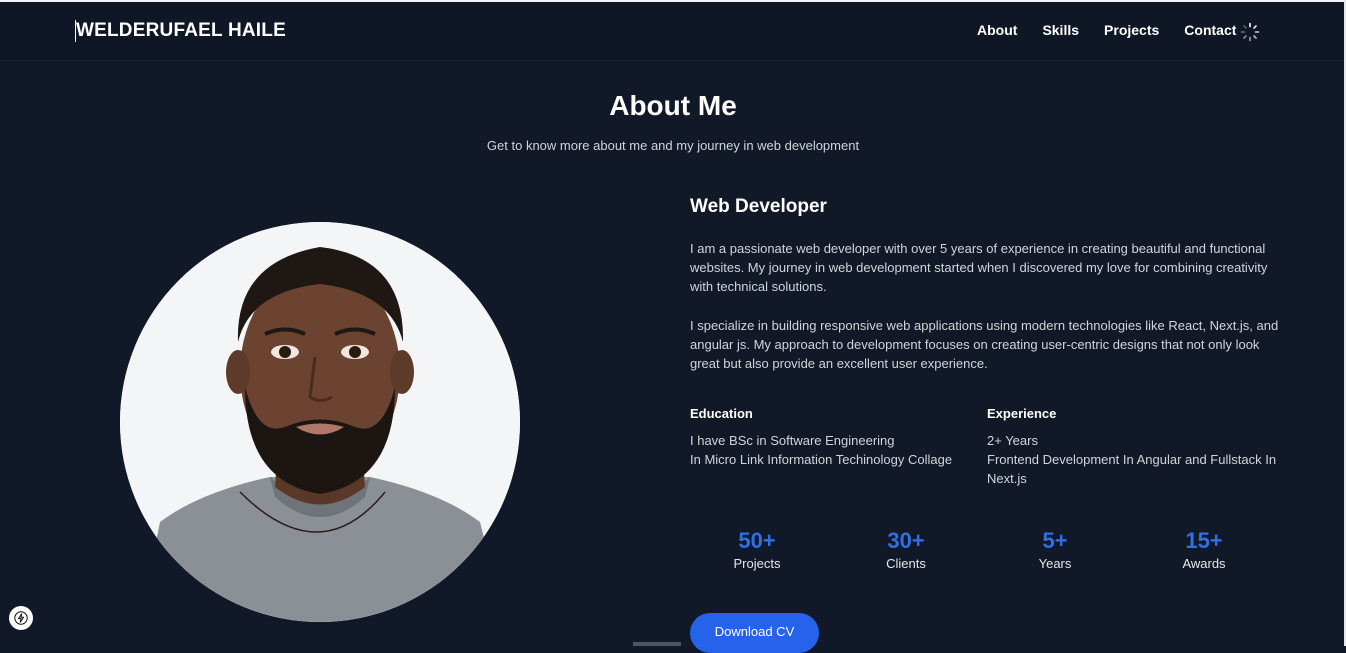  Describe the element at coordinates (906, 563) in the screenshot. I see `stat-label: Clients` at that location.